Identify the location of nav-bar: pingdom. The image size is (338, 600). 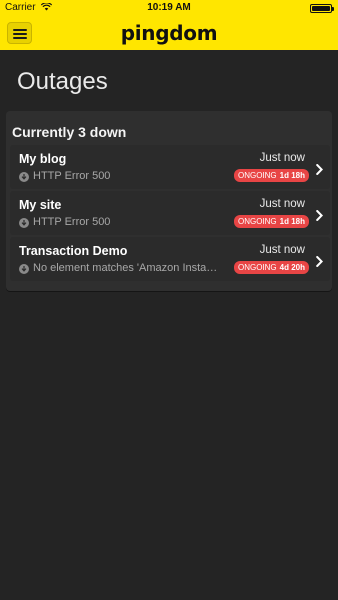
(169, 33).